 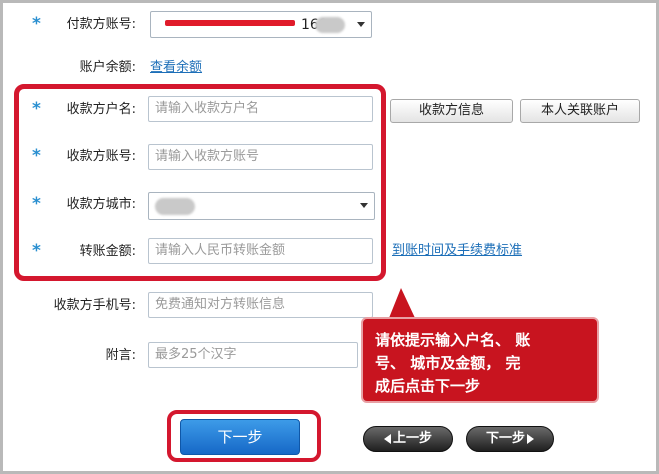 I want to click on next-step-button: 下一步, so click(x=510, y=439).